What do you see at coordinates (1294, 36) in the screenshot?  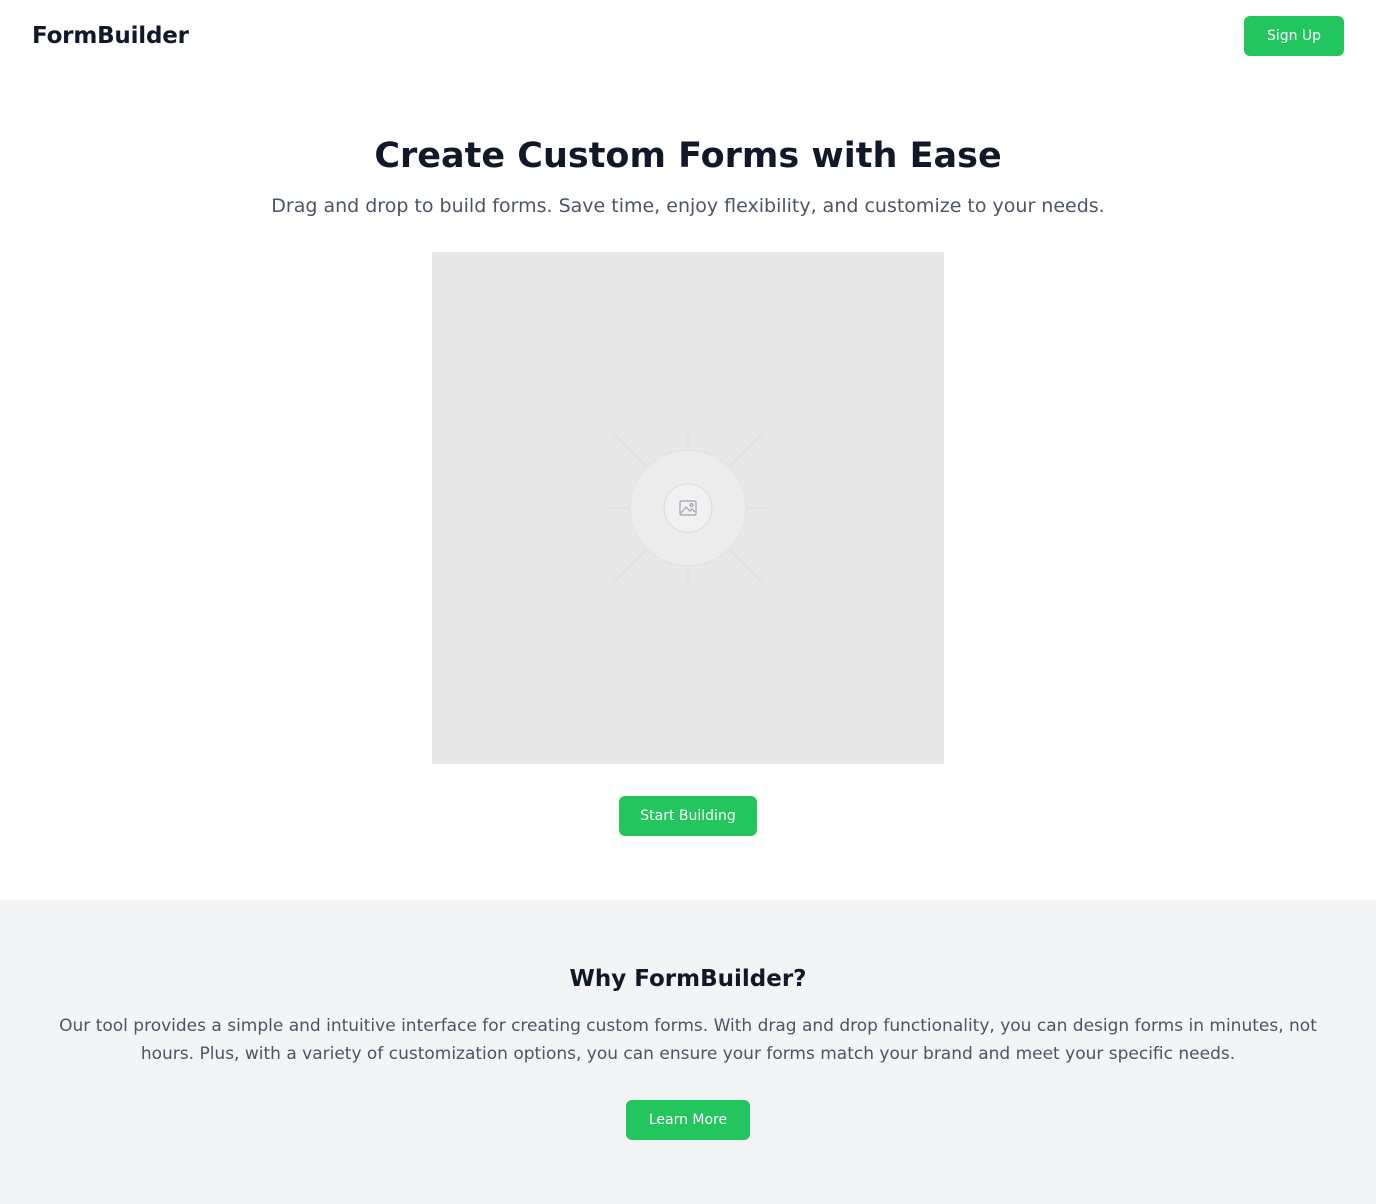 I see `sign-up-button: Sign Up` at bounding box center [1294, 36].